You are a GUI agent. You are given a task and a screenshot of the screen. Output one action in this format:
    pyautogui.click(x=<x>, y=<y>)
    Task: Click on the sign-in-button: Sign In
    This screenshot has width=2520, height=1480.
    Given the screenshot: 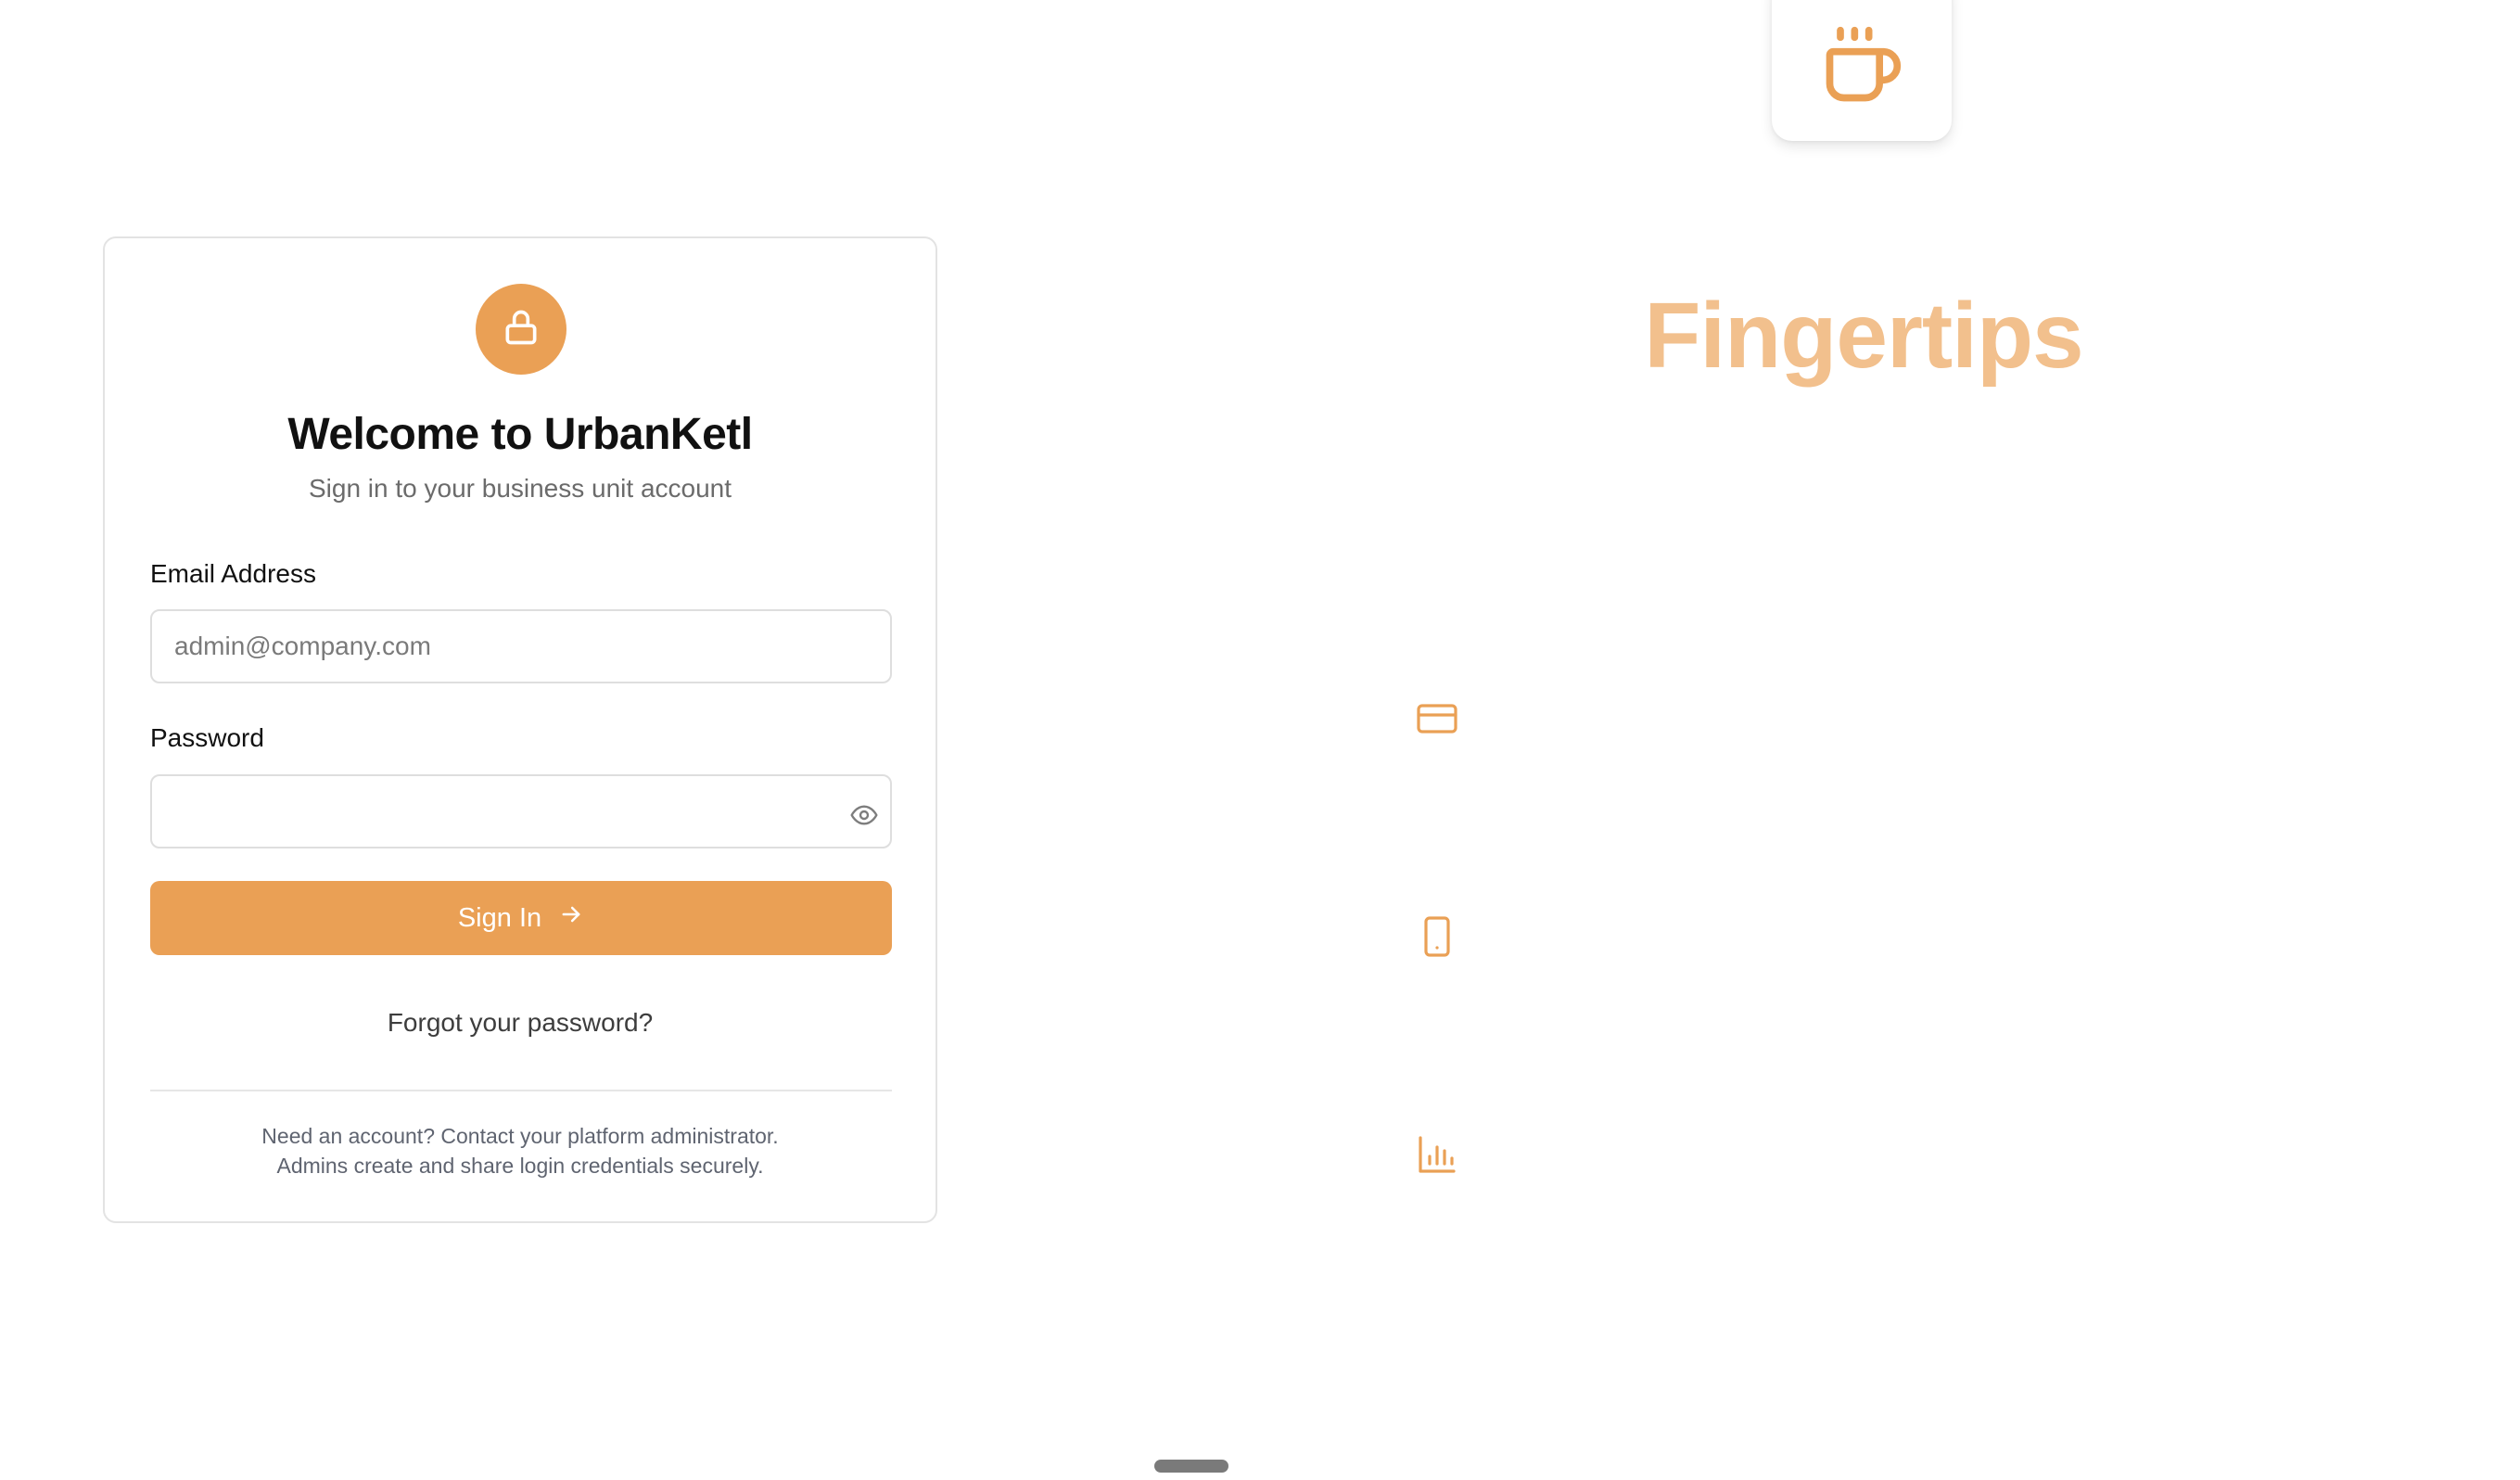 What is the action you would take?
    pyautogui.click(x=521, y=918)
    